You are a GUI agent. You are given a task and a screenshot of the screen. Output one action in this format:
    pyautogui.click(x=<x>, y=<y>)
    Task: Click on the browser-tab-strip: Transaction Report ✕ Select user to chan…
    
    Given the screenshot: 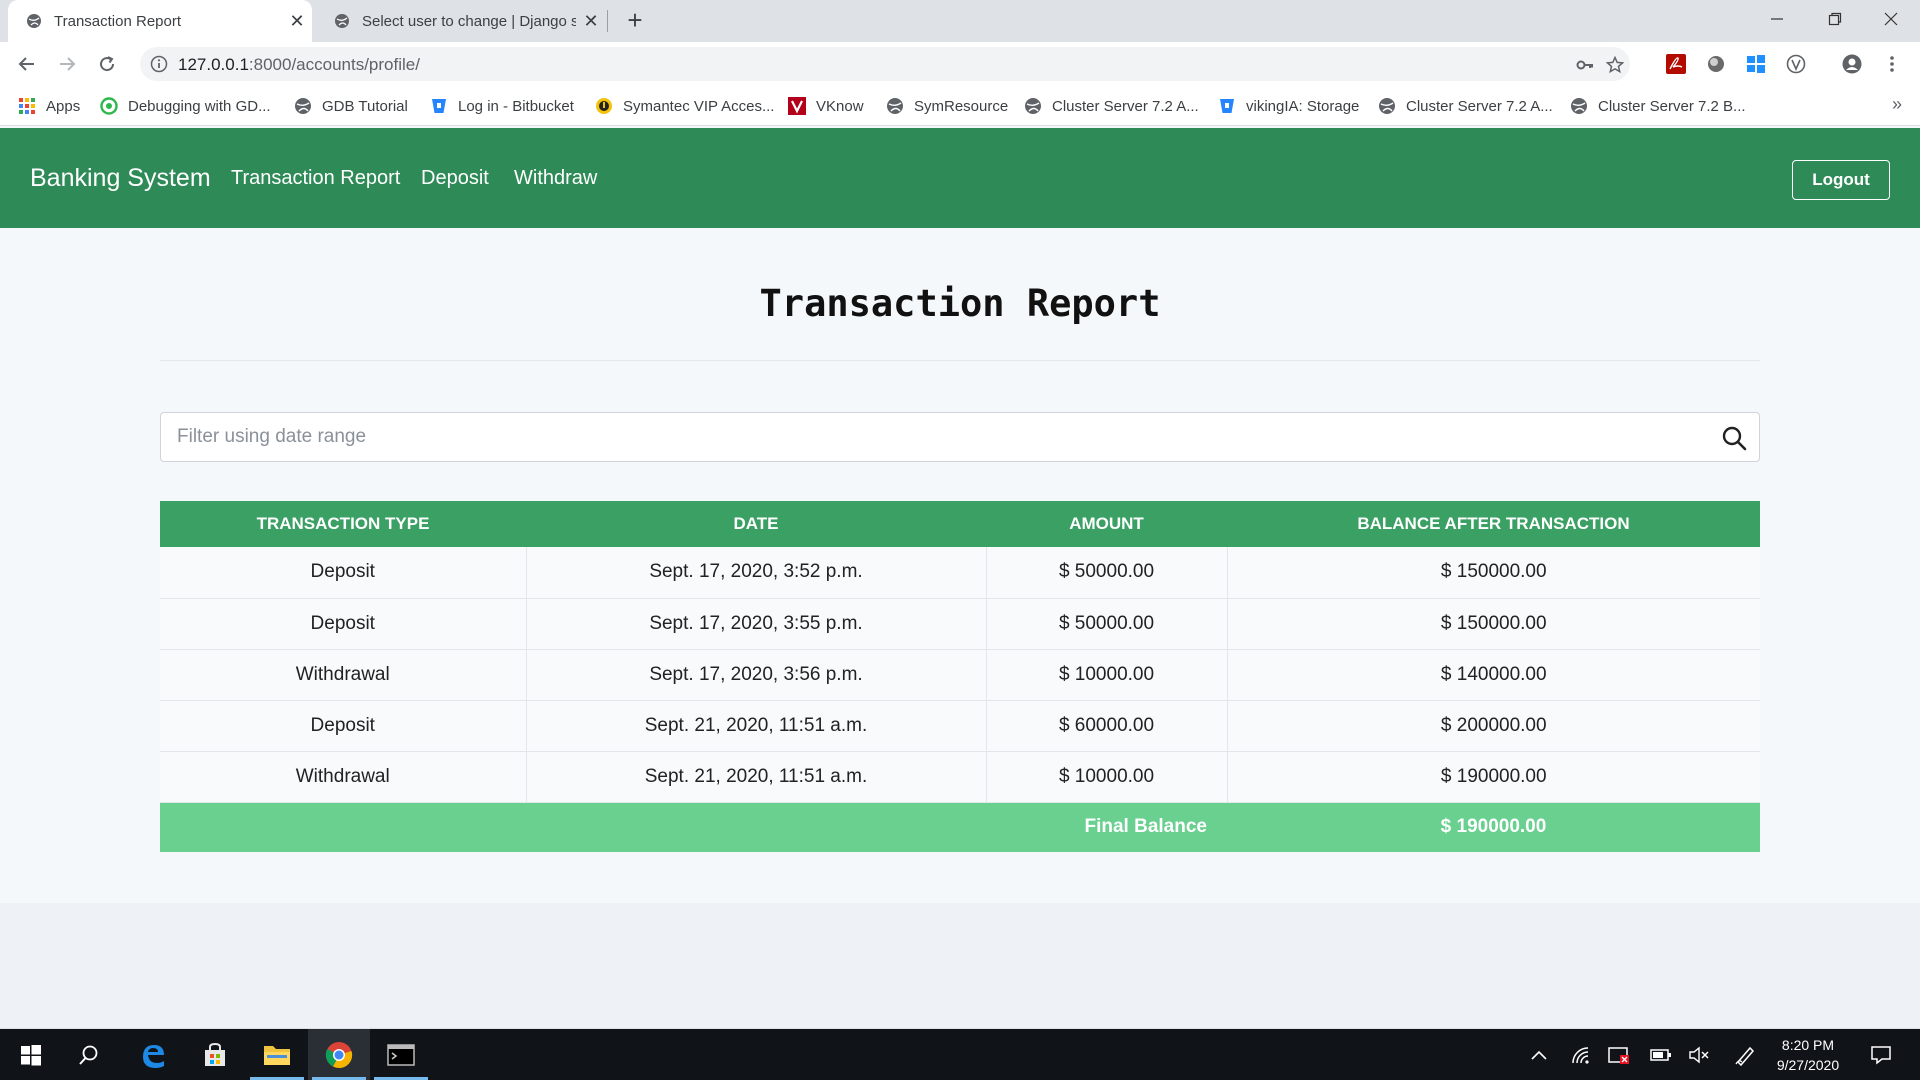 What is the action you would take?
    pyautogui.click(x=960, y=21)
    